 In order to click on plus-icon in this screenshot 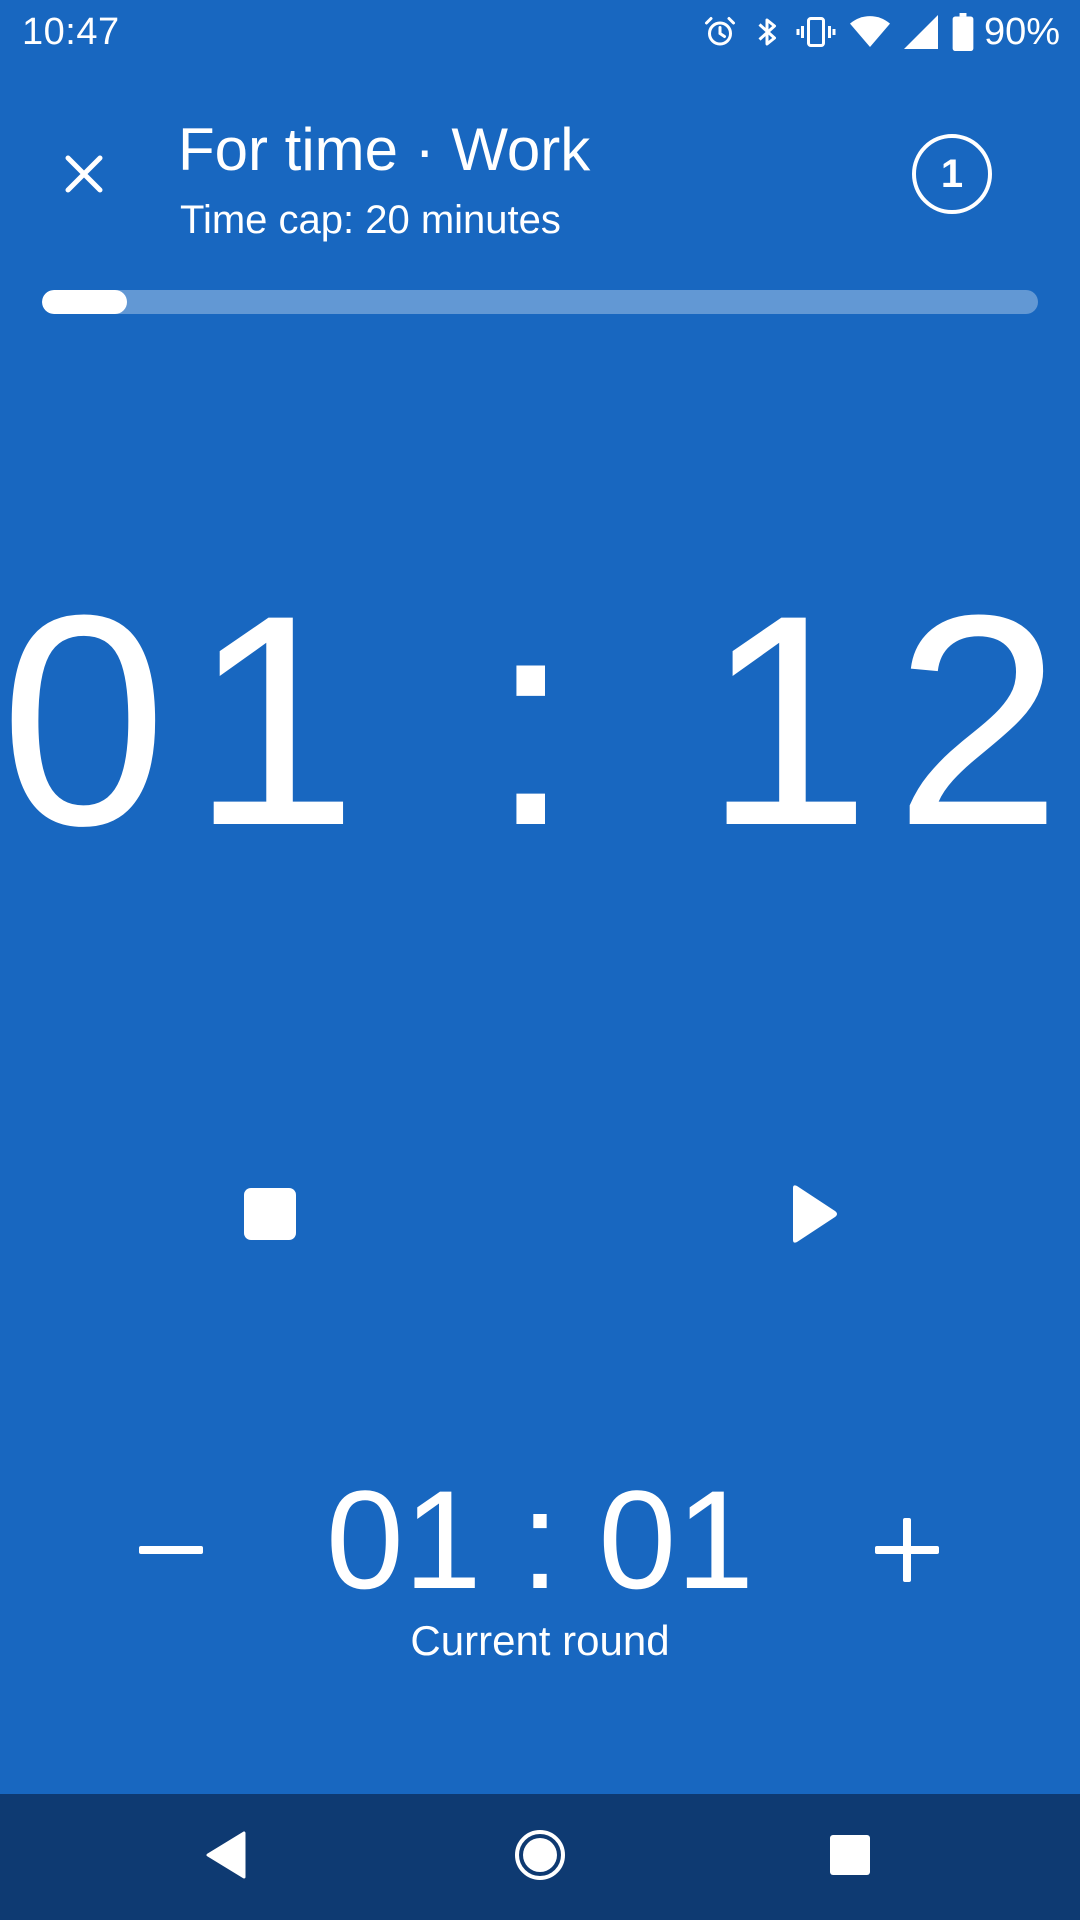, I will do `click(907, 1552)`.